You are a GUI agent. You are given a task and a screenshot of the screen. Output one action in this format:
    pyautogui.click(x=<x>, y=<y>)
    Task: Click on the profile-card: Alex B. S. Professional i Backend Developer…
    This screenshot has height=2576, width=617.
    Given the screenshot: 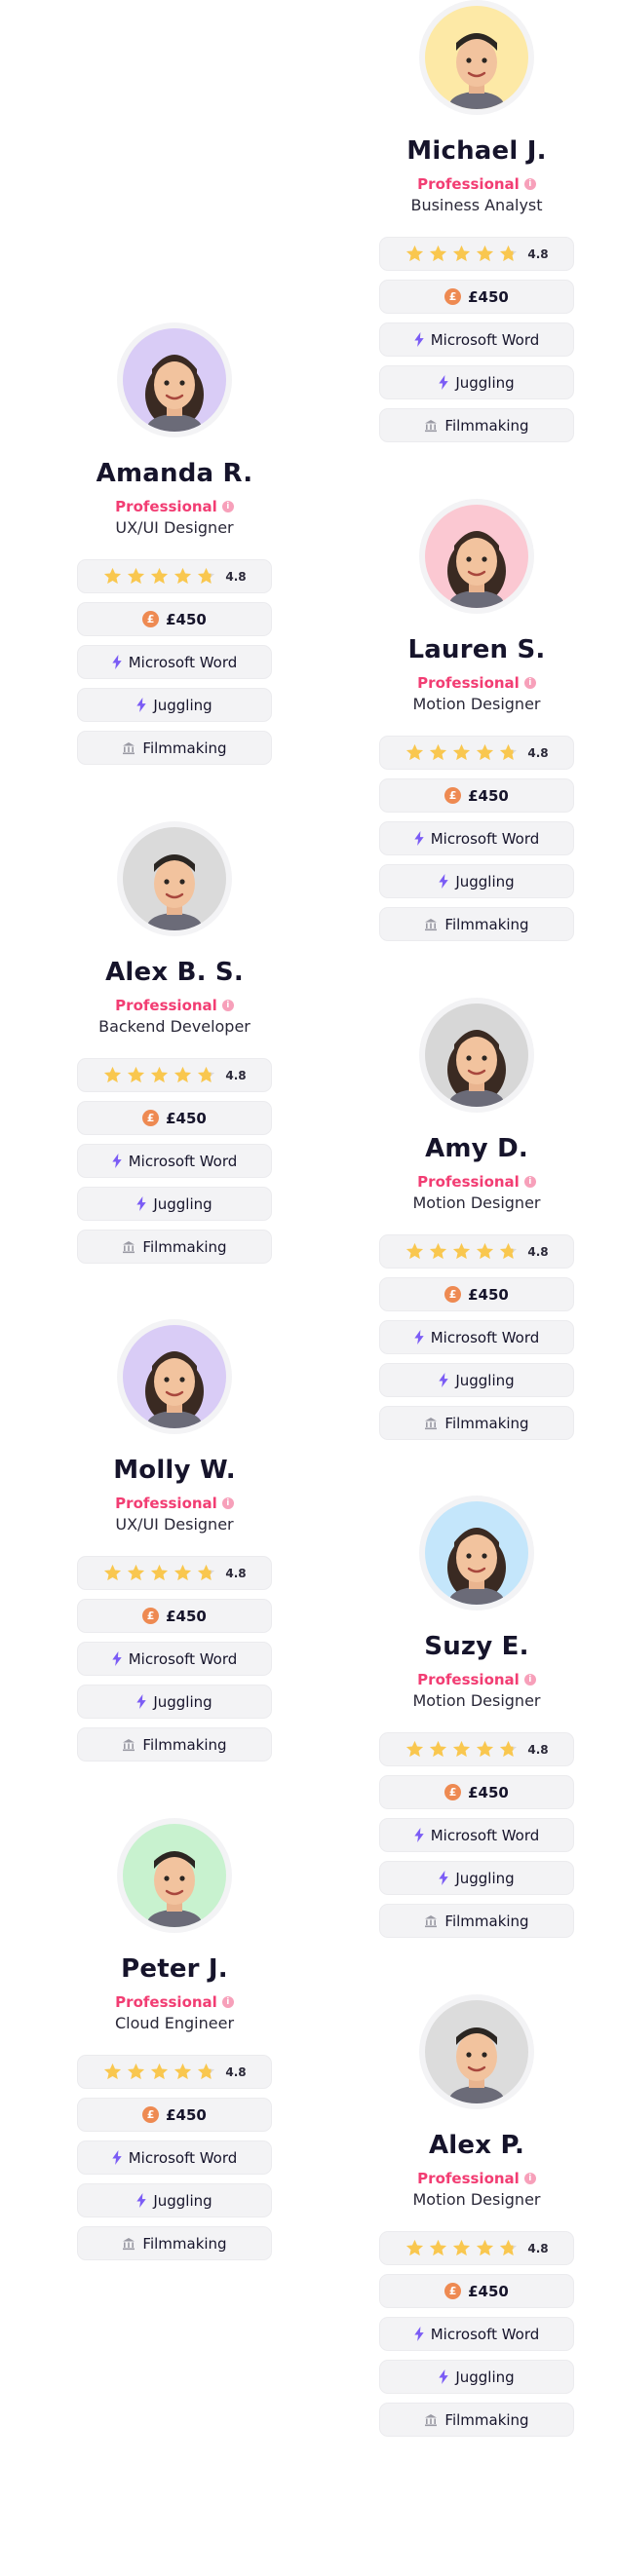 What is the action you would take?
    pyautogui.click(x=175, y=1042)
    